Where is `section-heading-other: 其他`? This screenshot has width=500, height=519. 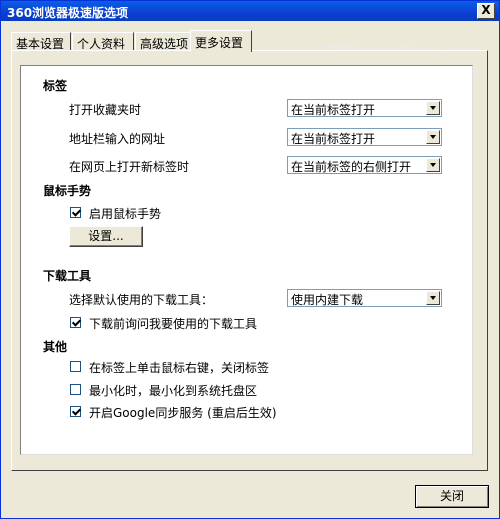 section-heading-other: 其他 is located at coordinates (55, 347).